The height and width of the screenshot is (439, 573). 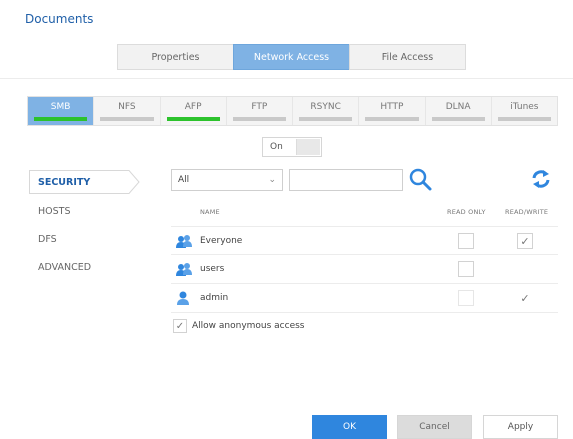 What do you see at coordinates (286, 78) in the screenshot?
I see `header-divider` at bounding box center [286, 78].